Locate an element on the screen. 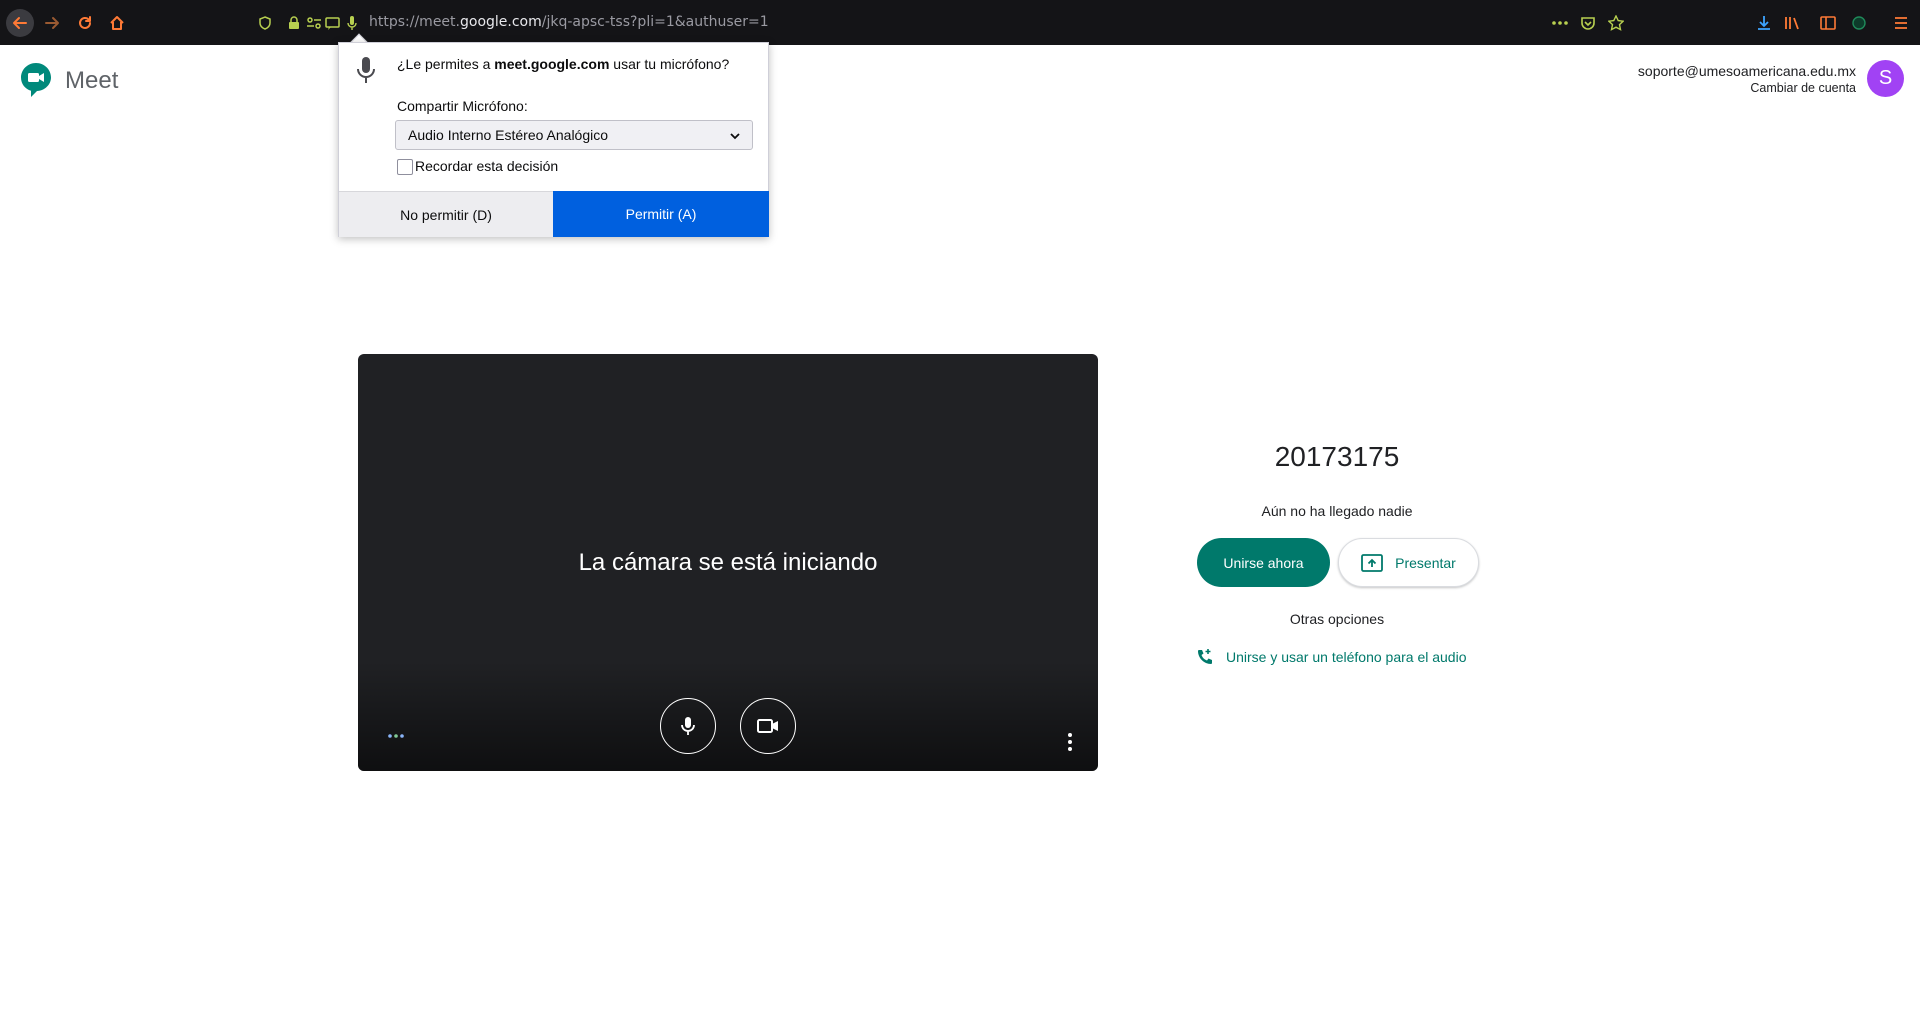 The image size is (1920, 1024). reload-button is located at coordinates (85, 23).